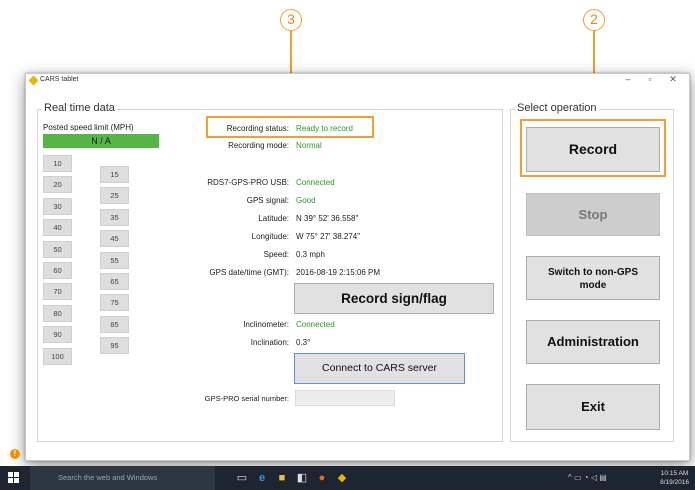 The width and height of the screenshot is (695, 490). Describe the element at coordinates (342, 478) in the screenshot. I see `cars-app-icon: ◆` at that location.